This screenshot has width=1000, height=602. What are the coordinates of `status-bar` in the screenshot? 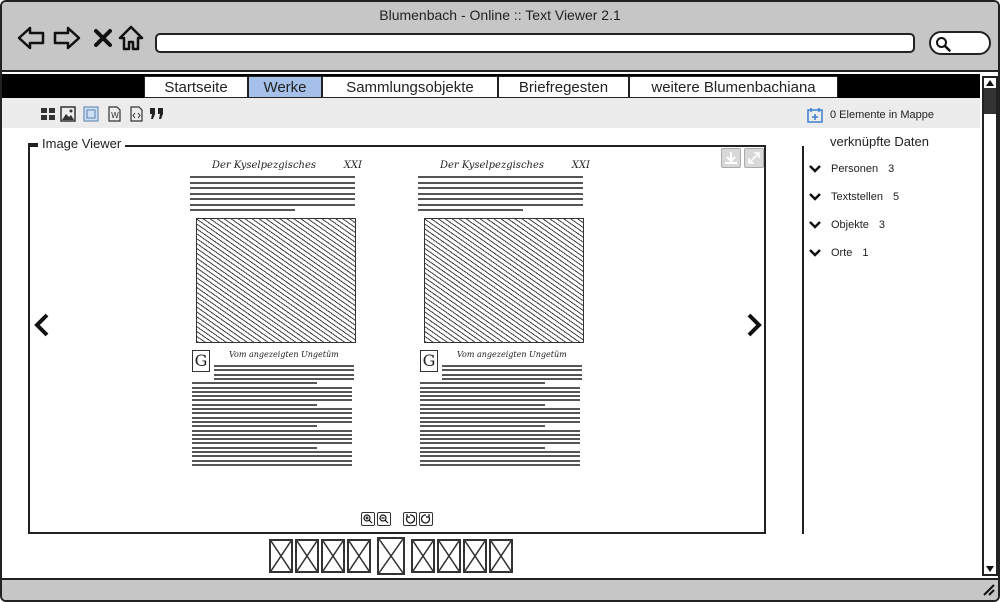 It's located at (500, 589).